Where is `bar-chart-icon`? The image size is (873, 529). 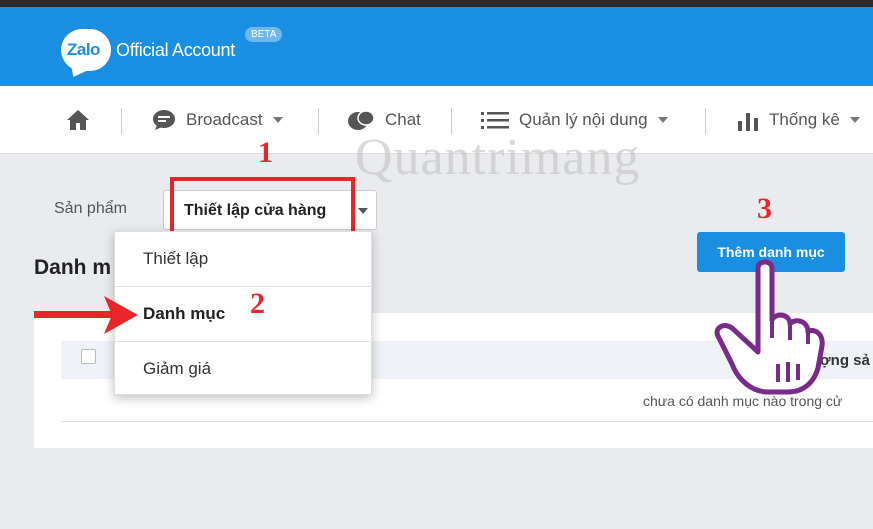 bar-chart-icon is located at coordinates (748, 122).